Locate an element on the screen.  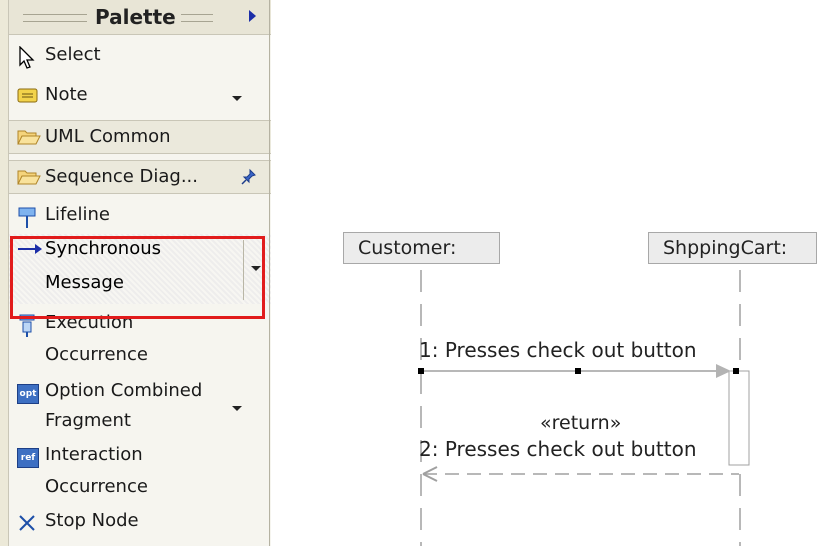
message-1-label: 1: Presses check out button is located at coordinates (558, 350).